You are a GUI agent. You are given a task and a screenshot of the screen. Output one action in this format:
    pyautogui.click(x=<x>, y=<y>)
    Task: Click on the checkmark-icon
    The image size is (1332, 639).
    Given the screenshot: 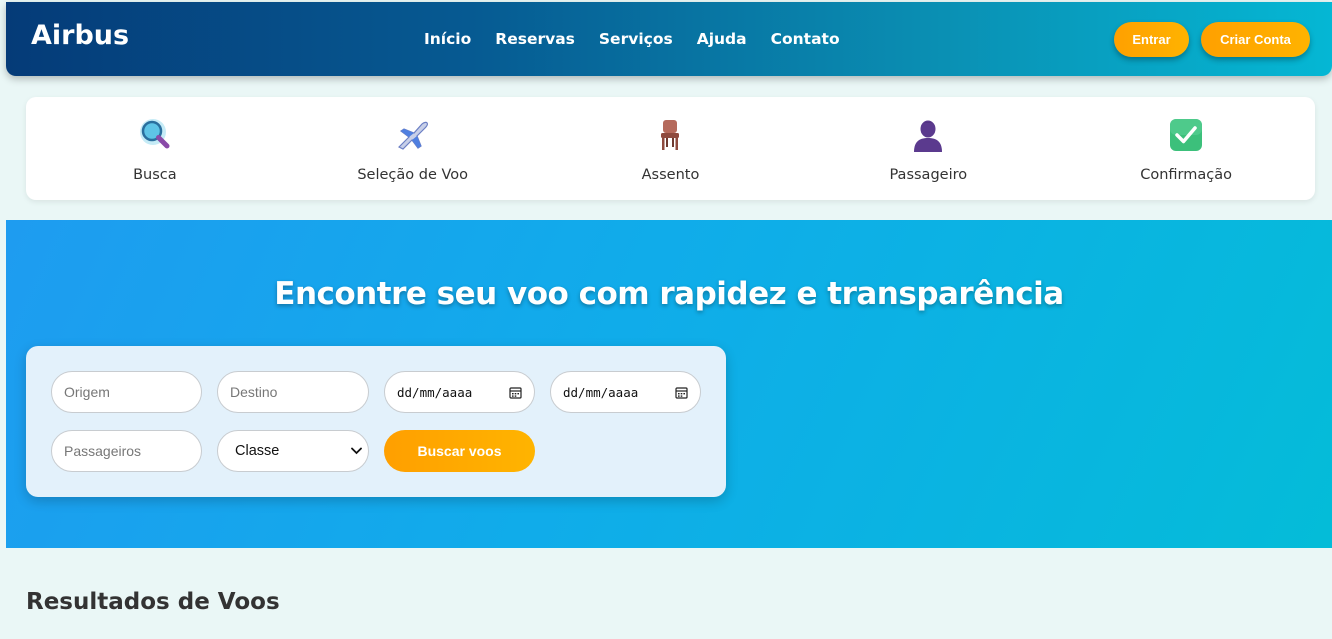 What is the action you would take?
    pyautogui.click(x=1186, y=135)
    